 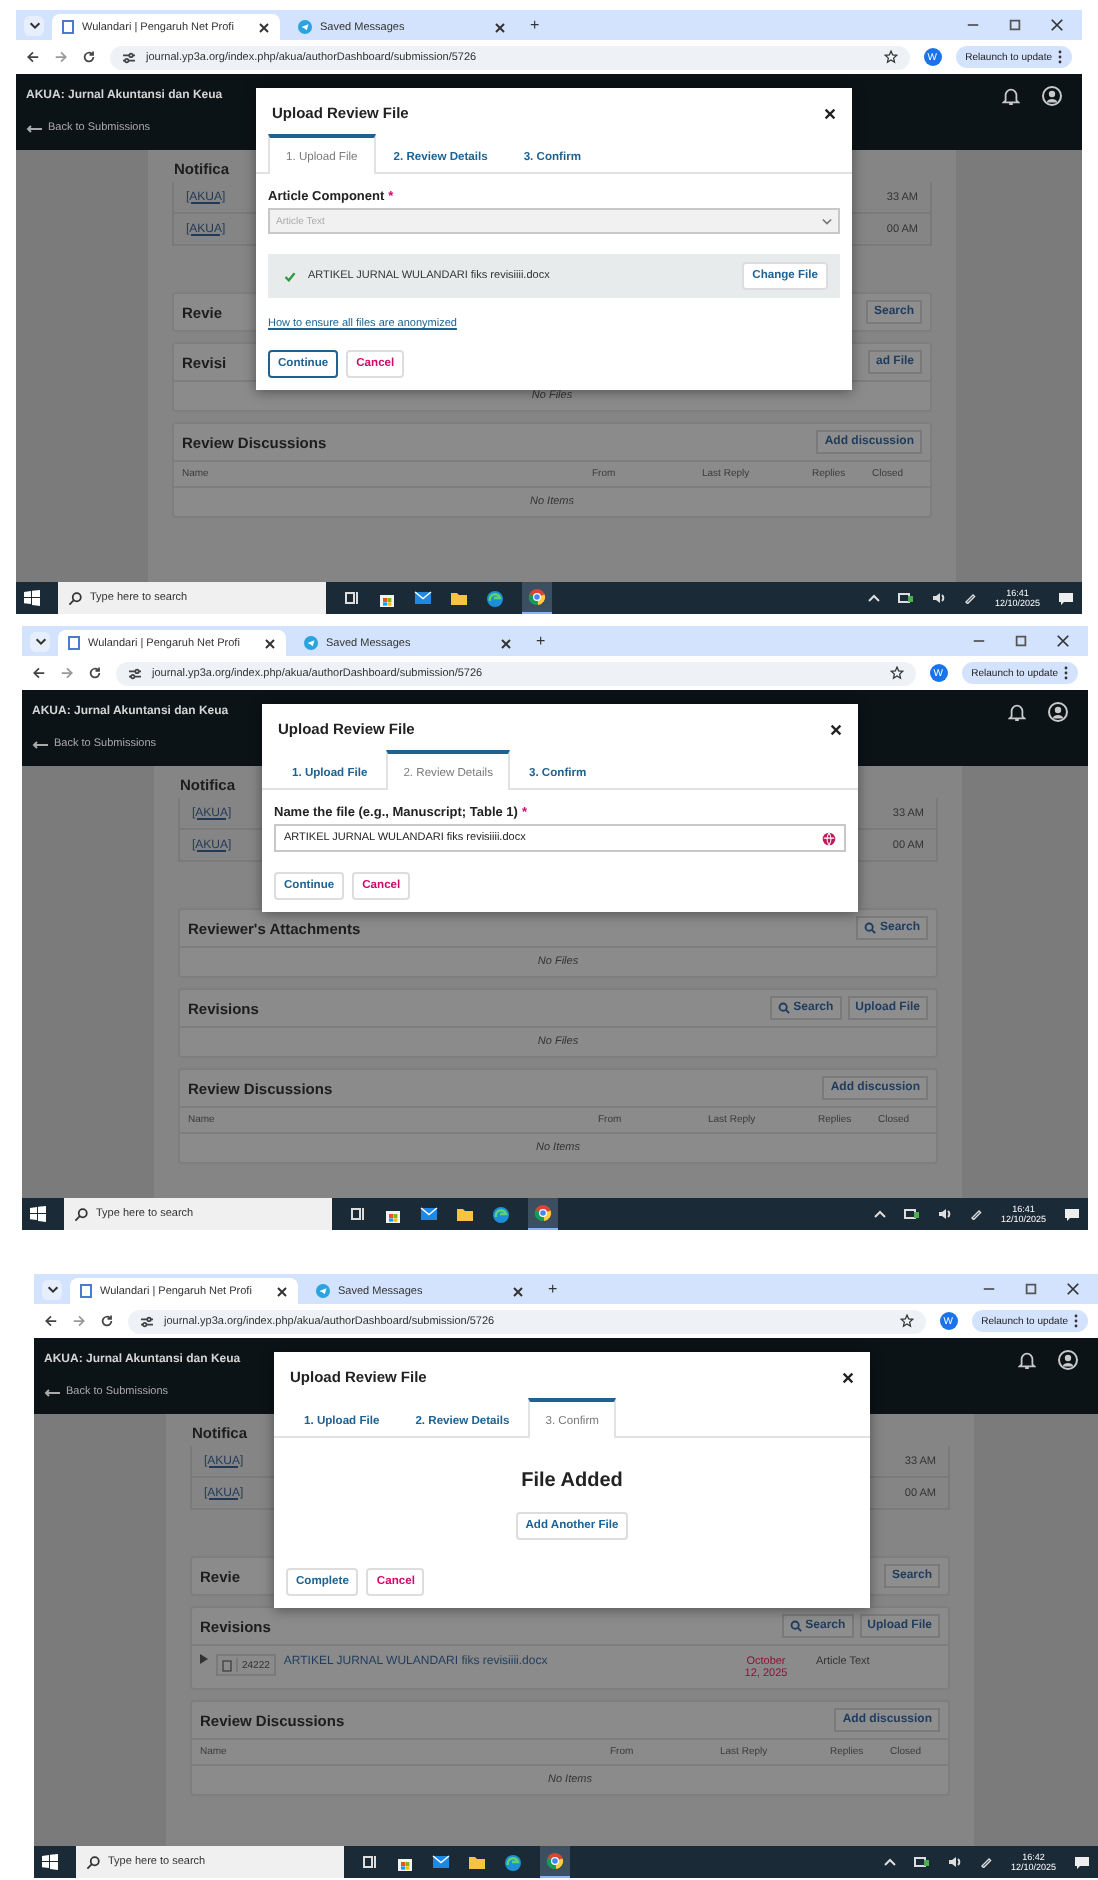 What do you see at coordinates (572, 1481) in the screenshot?
I see `status-heading: File Added` at bounding box center [572, 1481].